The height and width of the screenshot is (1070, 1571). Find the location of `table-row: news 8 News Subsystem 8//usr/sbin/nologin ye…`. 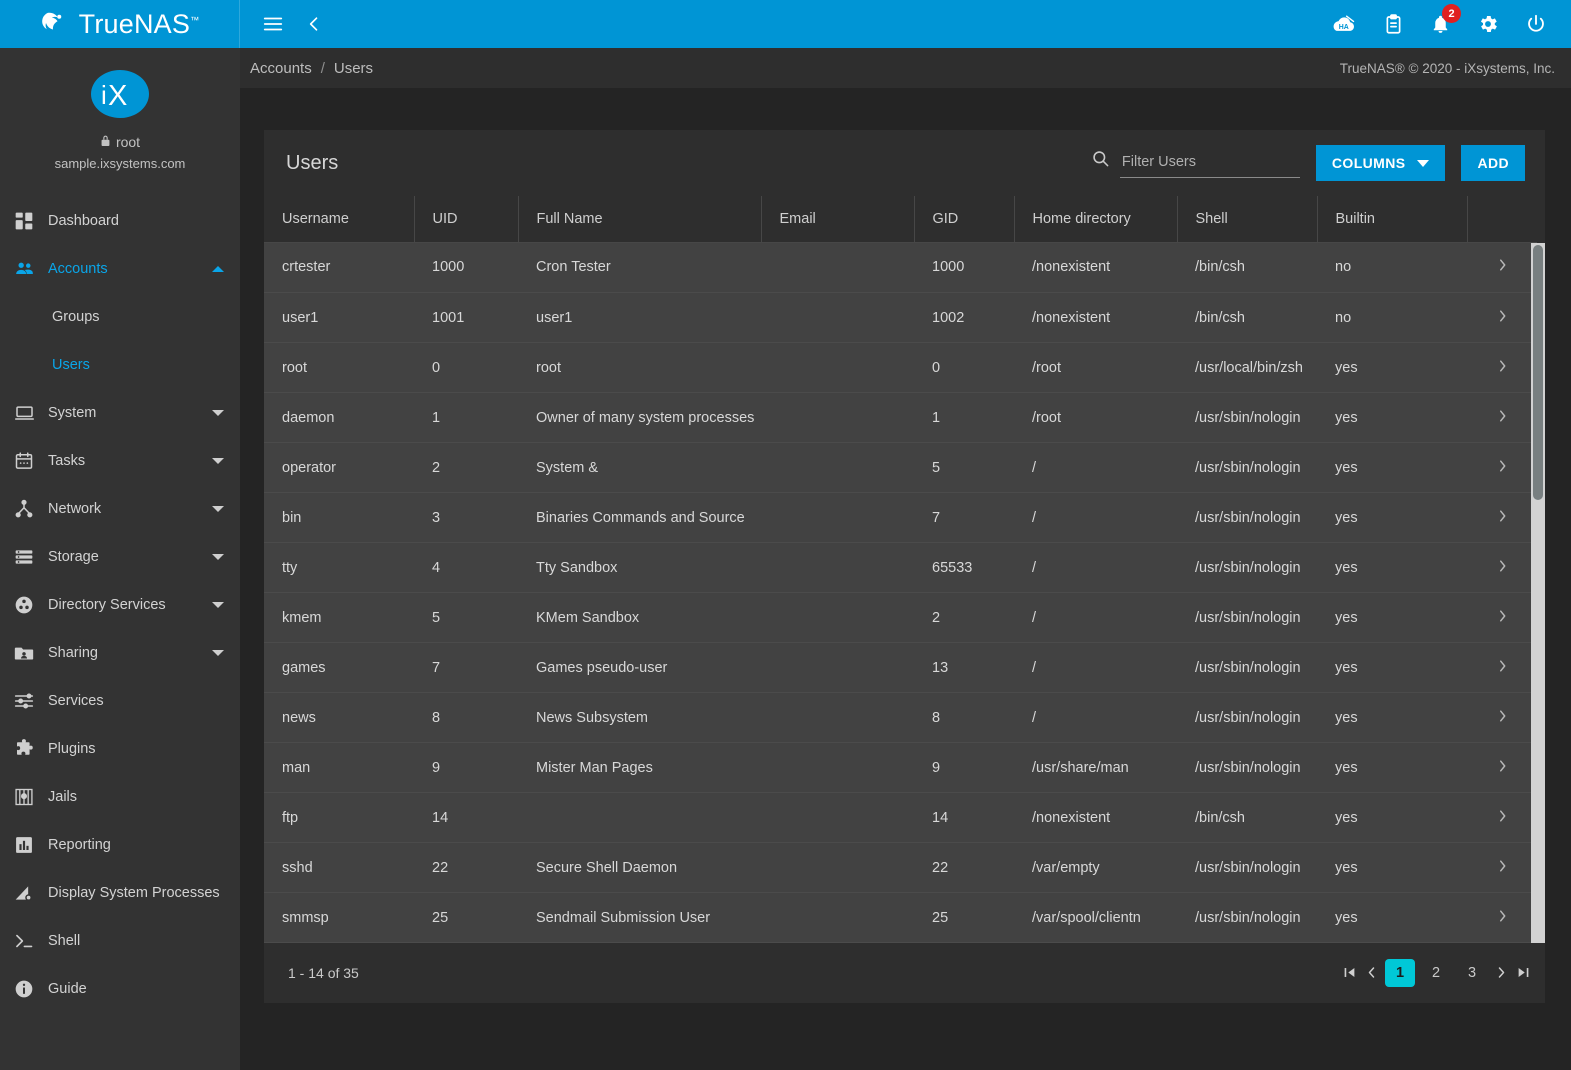

table-row: news 8 News Subsystem 8//usr/sbin/nologin ye… is located at coordinates (900, 717).